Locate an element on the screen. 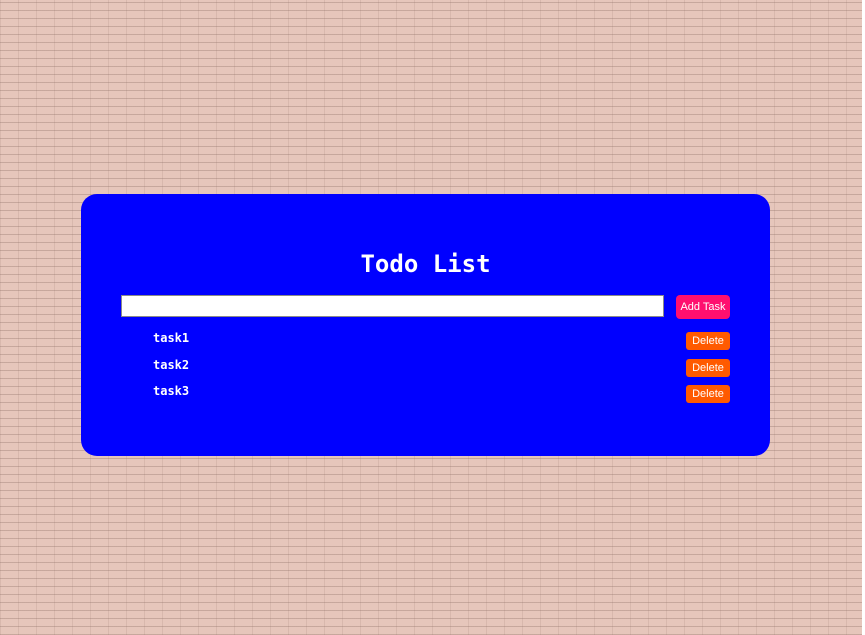 The image size is (865, 635). delete-task-3-button: Delete is located at coordinates (708, 394).